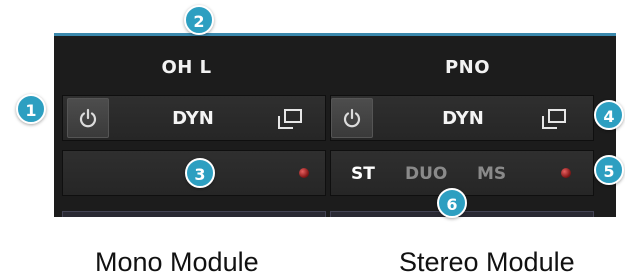 This screenshot has width=625, height=280. What do you see at coordinates (363, 174) in the screenshot?
I see `mode-st-button: ST` at bounding box center [363, 174].